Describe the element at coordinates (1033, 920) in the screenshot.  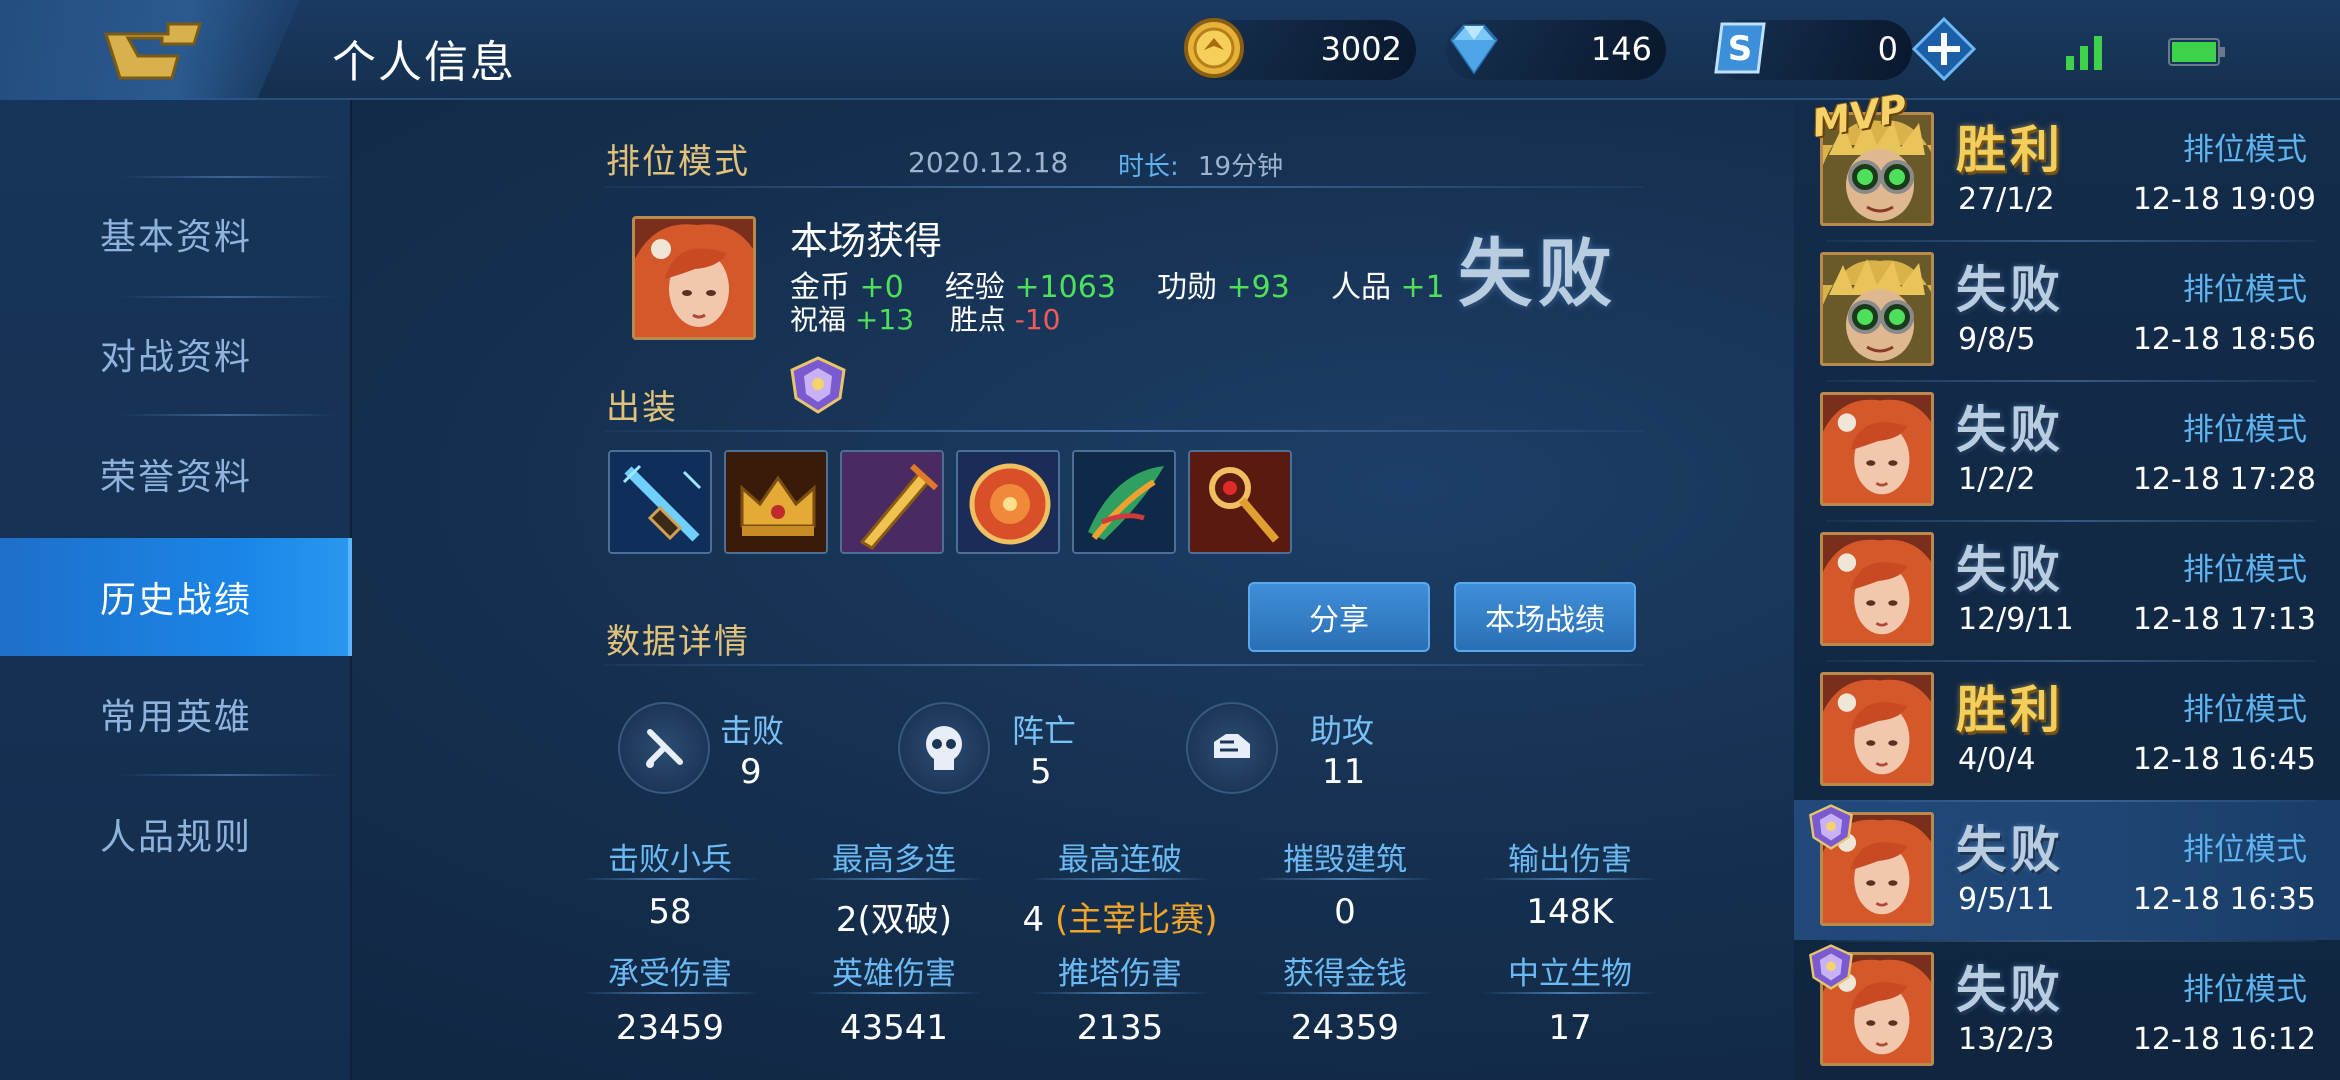
I see `max-streak-number: 4` at that location.